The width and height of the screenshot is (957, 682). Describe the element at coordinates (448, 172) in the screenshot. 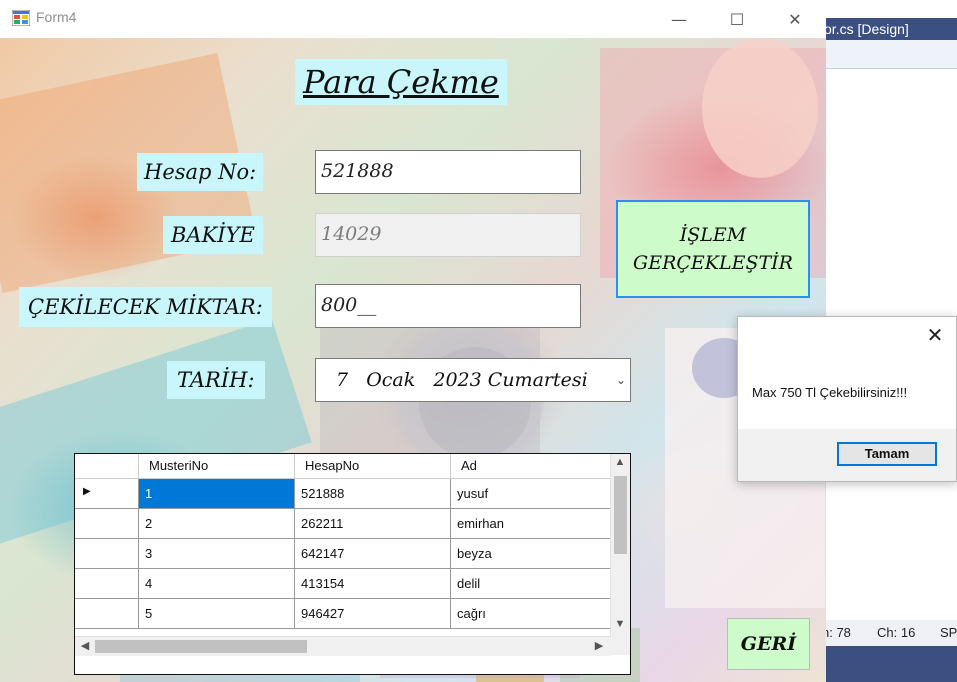

I see `hesap-no-input: 521888` at that location.